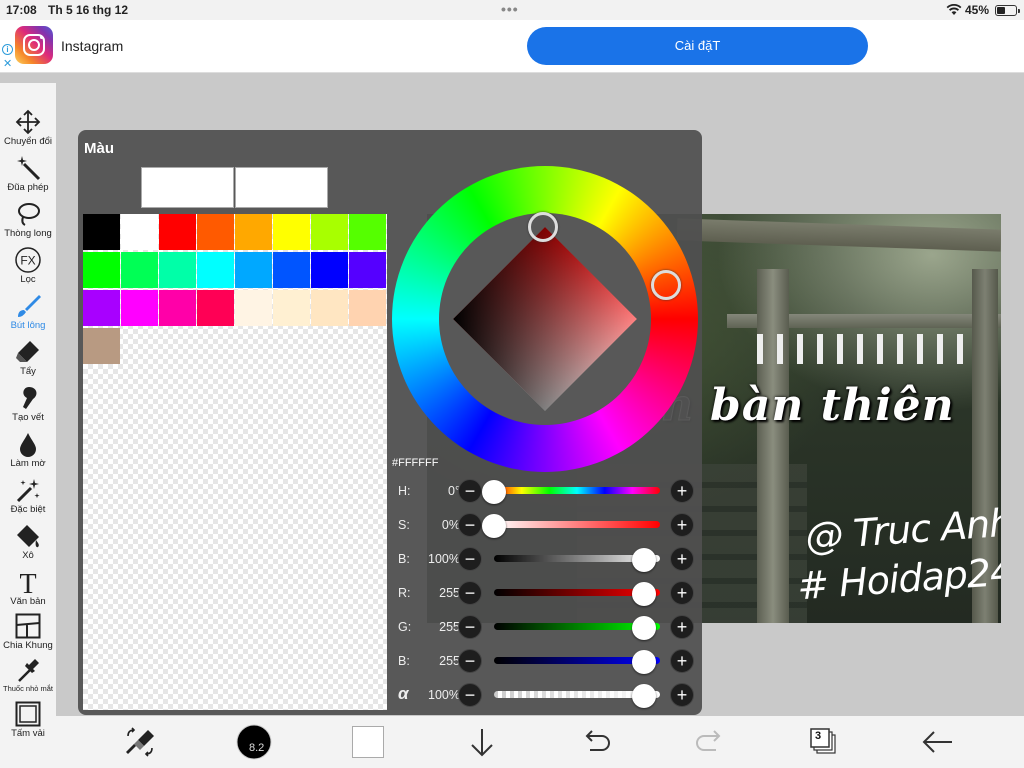 The height and width of the screenshot is (768, 1024). I want to click on svg-text: FX, so click(27, 261).